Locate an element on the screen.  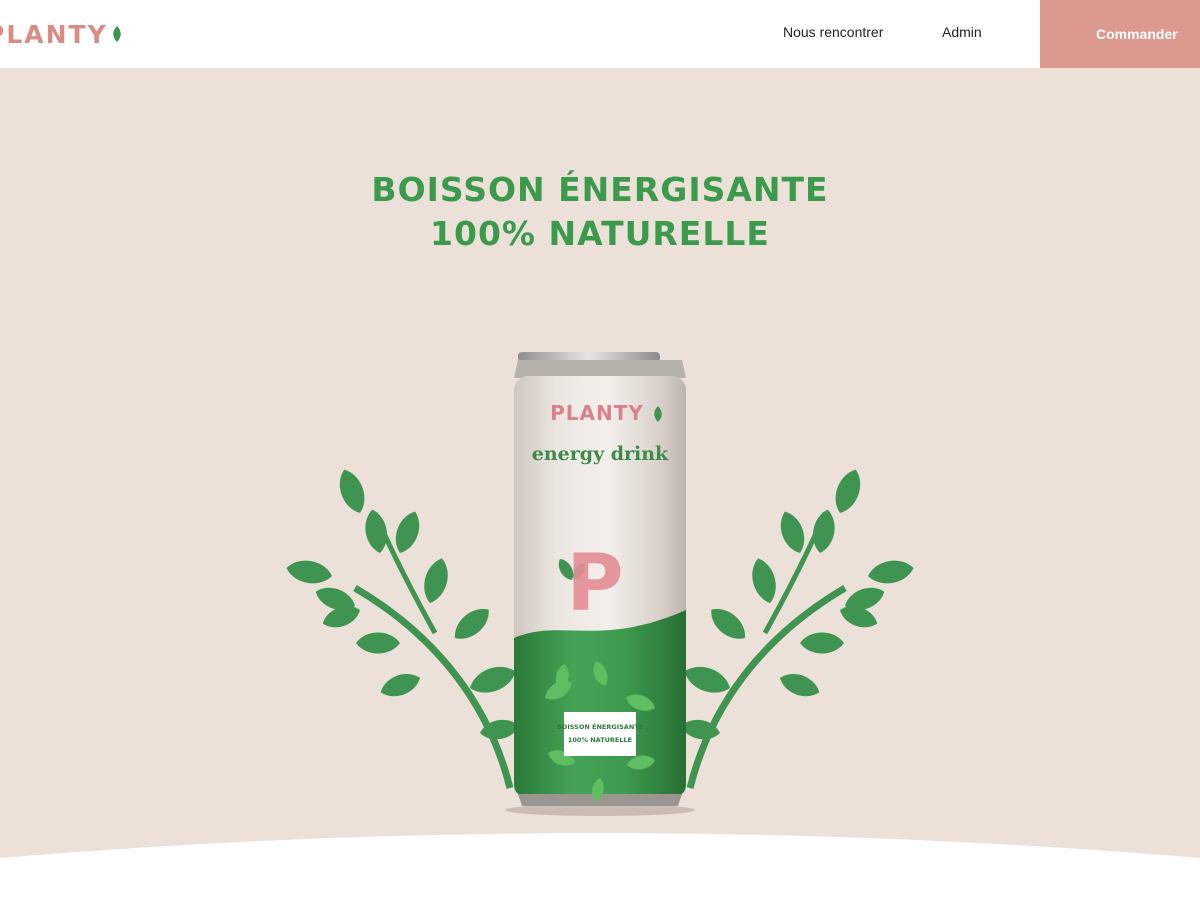
logo: PLANTY is located at coordinates (61, 34).